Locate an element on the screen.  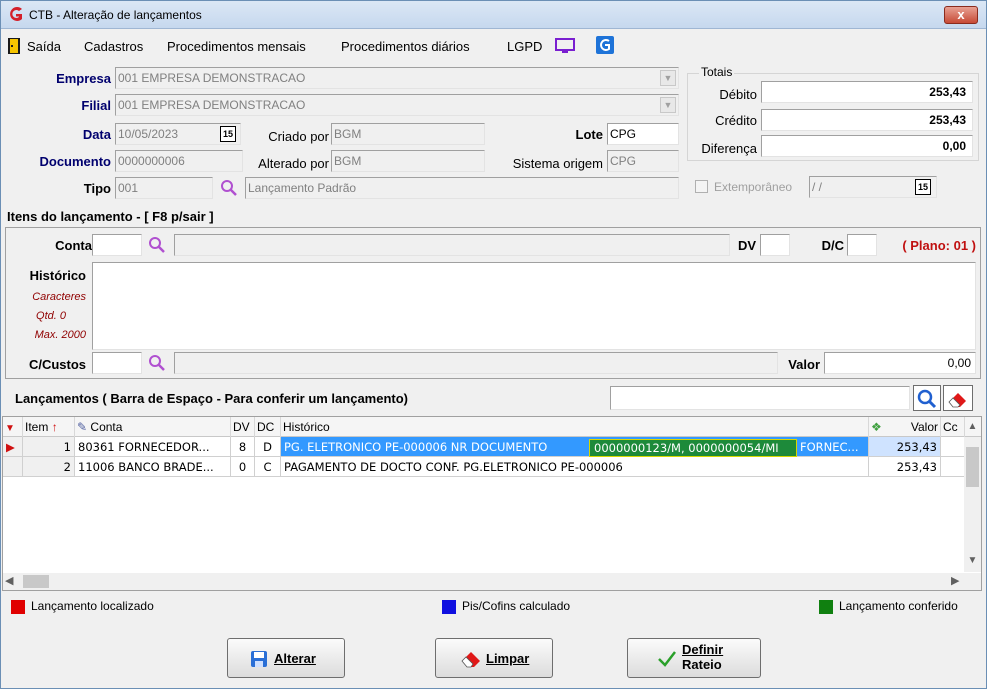
ccustos-description-field is located at coordinates (476, 363).